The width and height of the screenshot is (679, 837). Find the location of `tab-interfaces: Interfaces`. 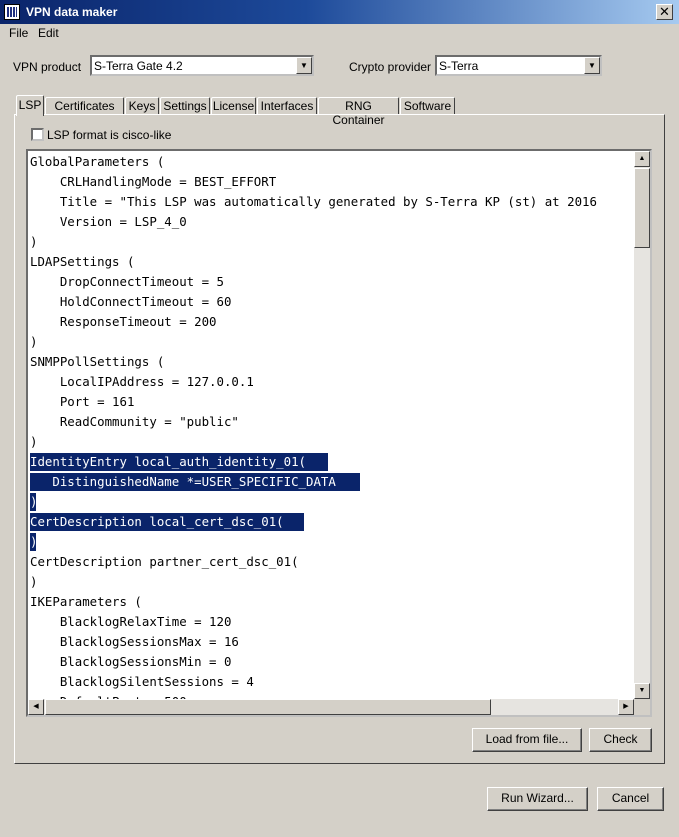

tab-interfaces: Interfaces is located at coordinates (287, 106).